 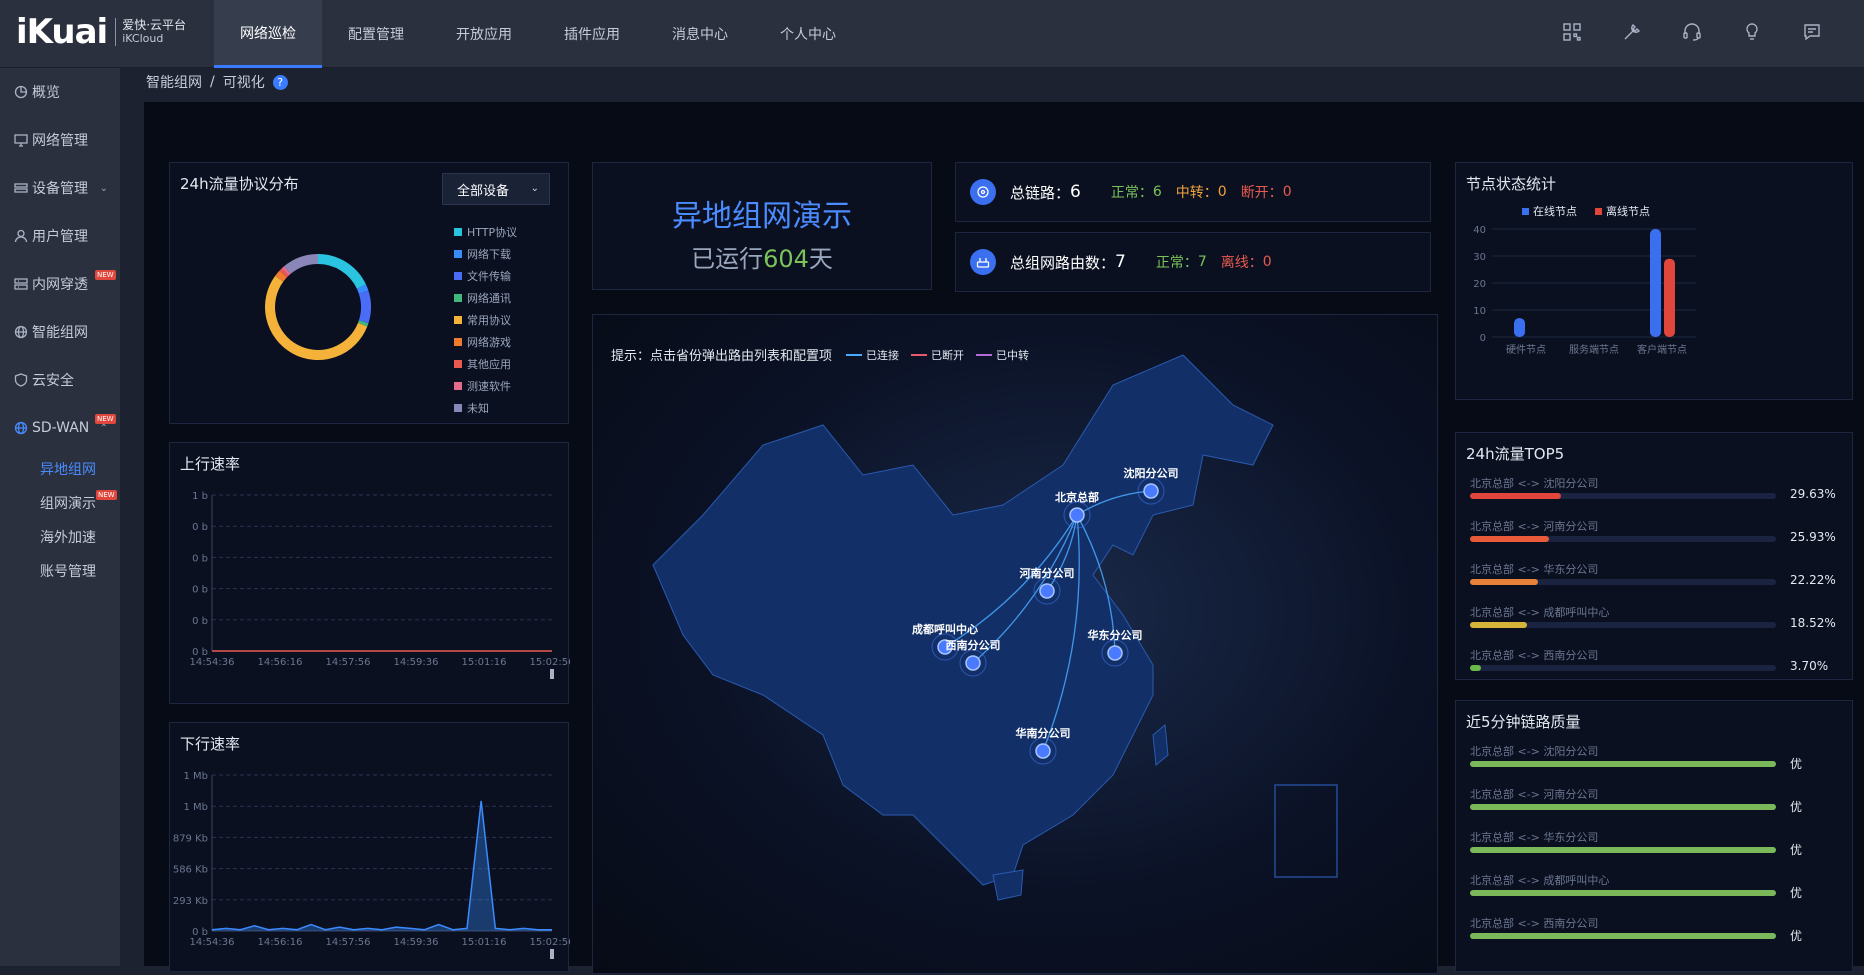 What do you see at coordinates (1752, 32) in the screenshot?
I see `lightbulb-icon` at bounding box center [1752, 32].